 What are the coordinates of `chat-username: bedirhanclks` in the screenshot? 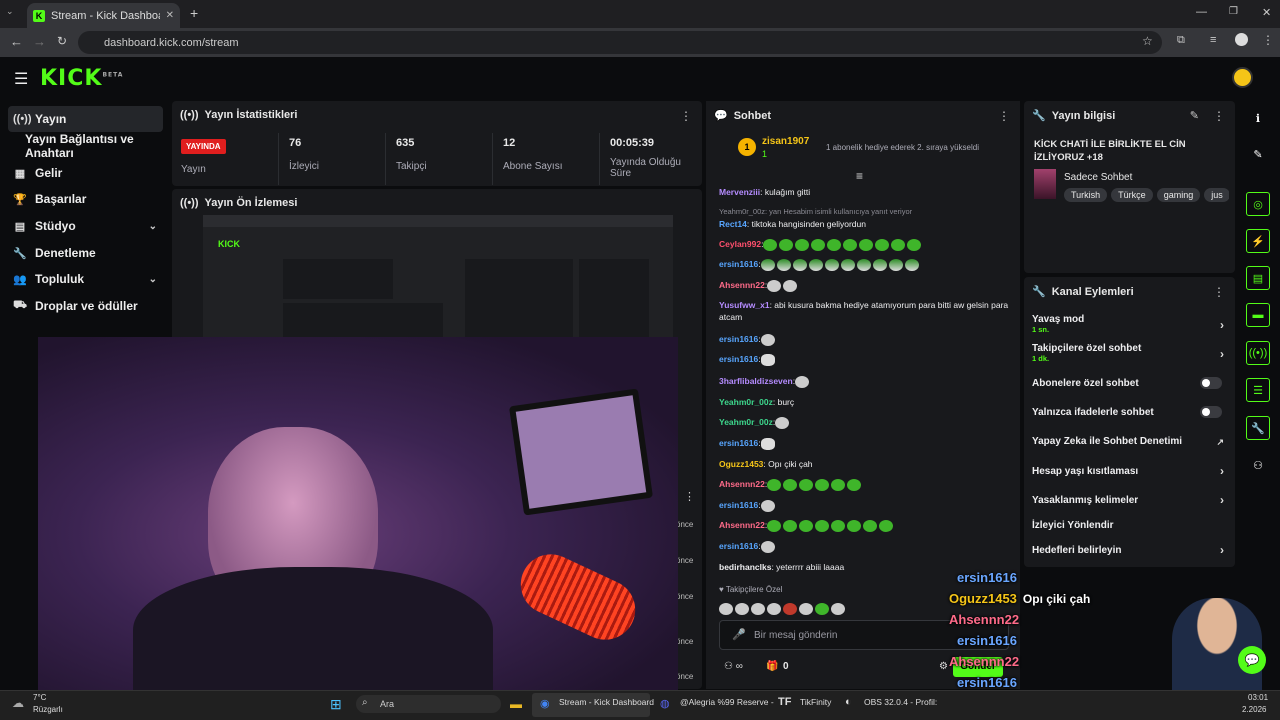 It's located at (745, 567).